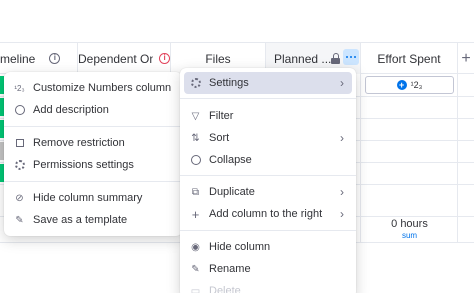 The height and width of the screenshot is (293, 474). What do you see at coordinates (268, 83) in the screenshot?
I see `menu-item-settings: Settings ›` at bounding box center [268, 83].